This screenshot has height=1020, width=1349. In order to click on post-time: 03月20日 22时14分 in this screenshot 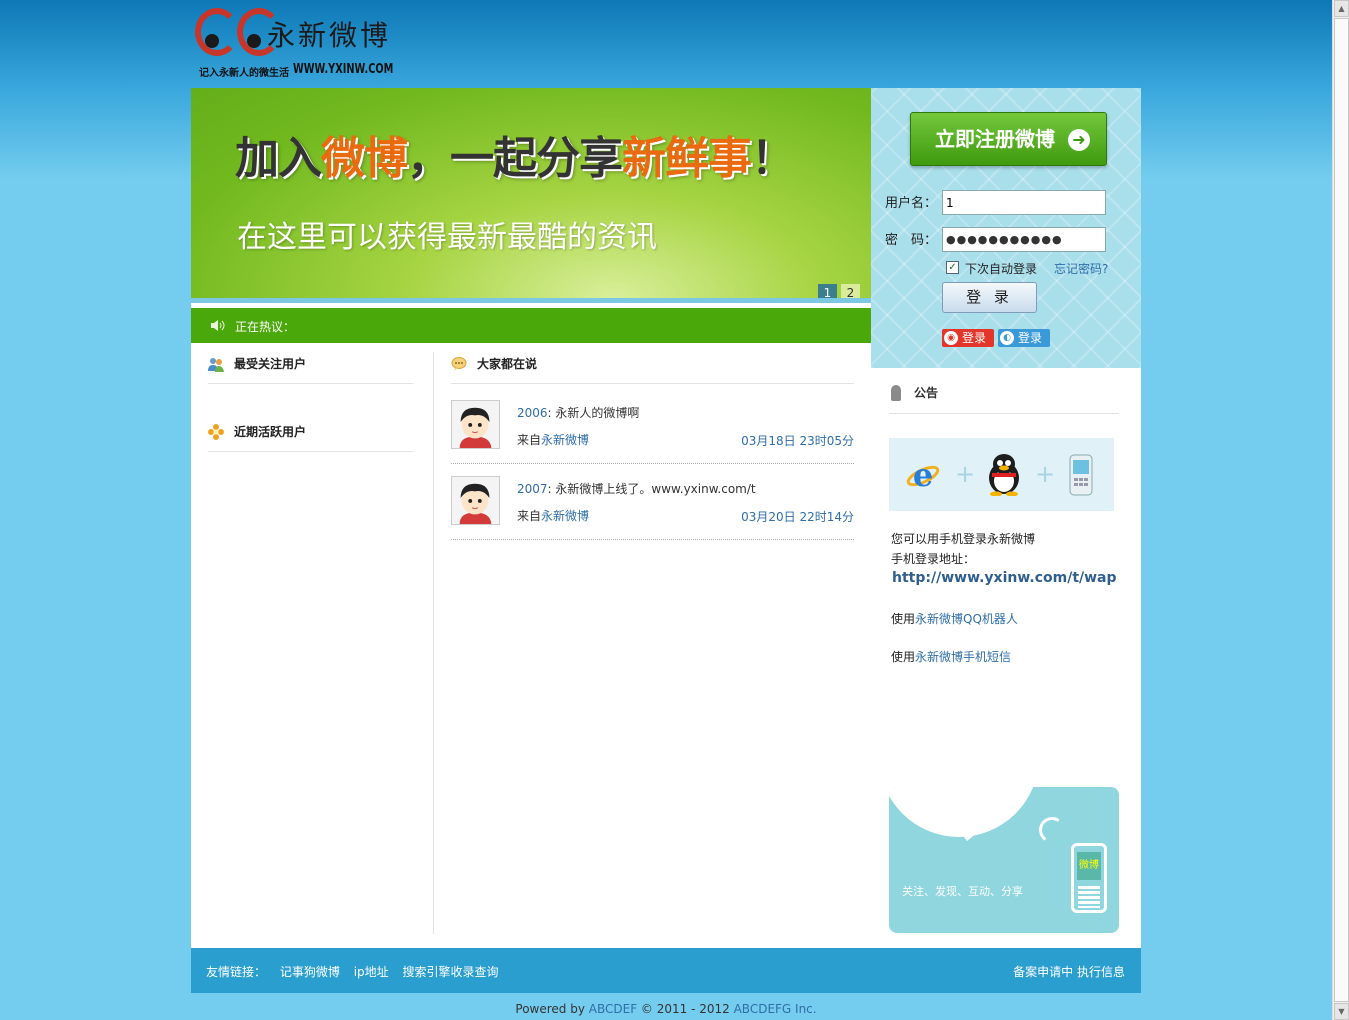, I will do `click(797, 516)`.